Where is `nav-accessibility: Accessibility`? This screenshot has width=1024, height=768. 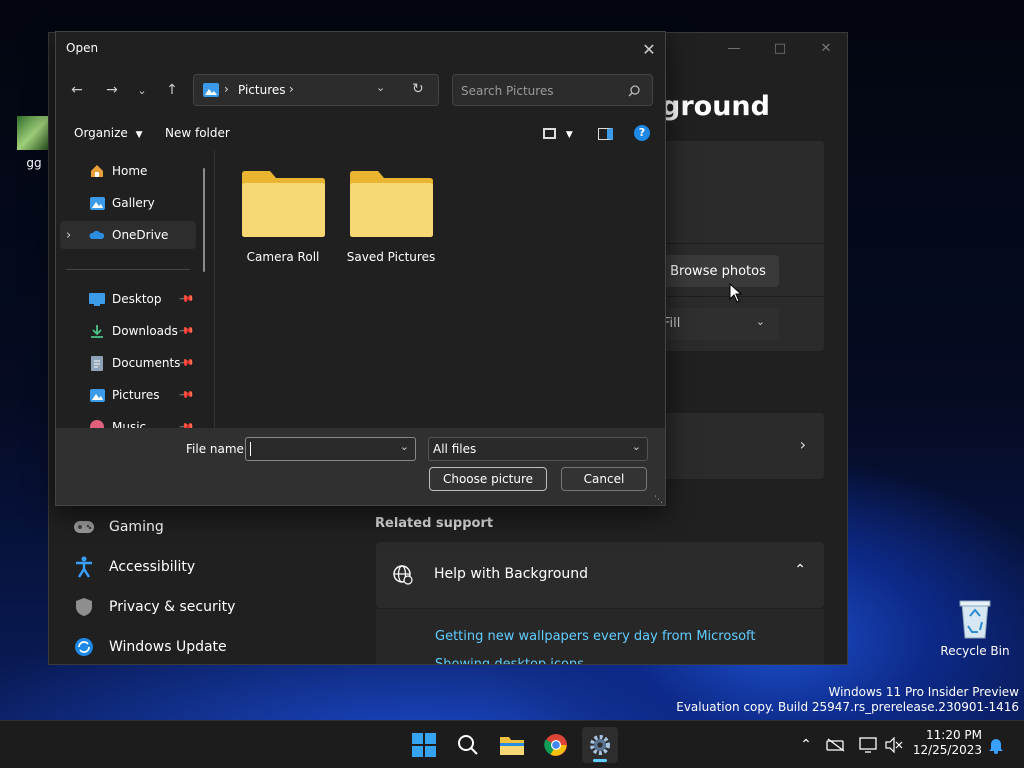 nav-accessibility: Accessibility is located at coordinates (134, 567).